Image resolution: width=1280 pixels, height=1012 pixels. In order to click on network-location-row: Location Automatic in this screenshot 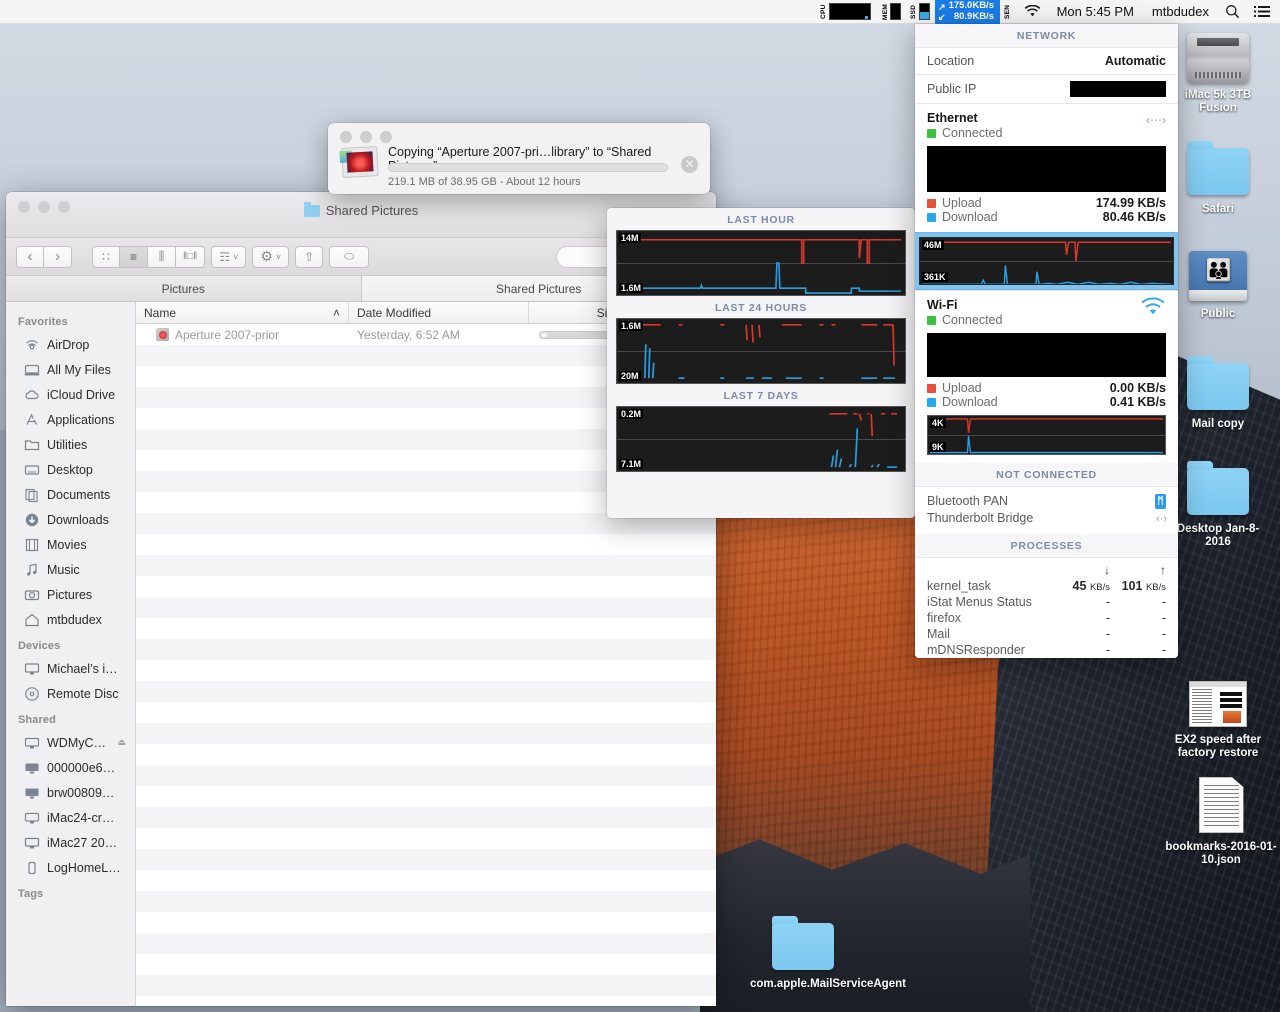, I will do `click(1046, 60)`.